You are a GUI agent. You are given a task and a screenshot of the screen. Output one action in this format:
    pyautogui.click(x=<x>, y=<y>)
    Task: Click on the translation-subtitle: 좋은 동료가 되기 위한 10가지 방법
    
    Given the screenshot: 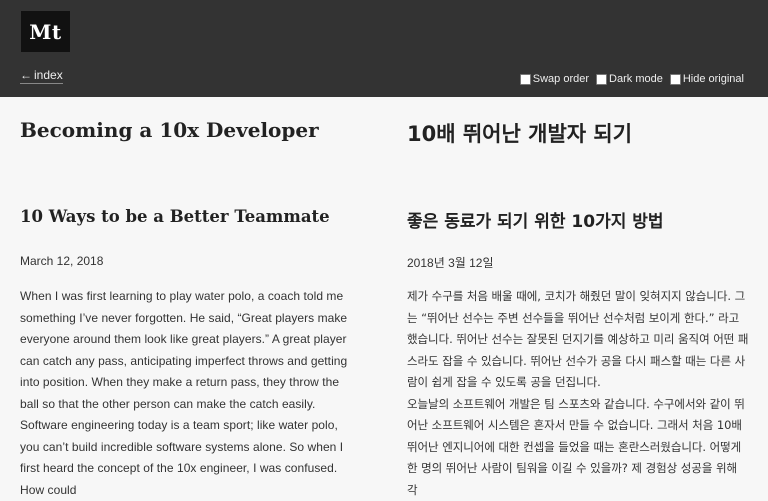 What is the action you would take?
    pyautogui.click(x=535, y=219)
    